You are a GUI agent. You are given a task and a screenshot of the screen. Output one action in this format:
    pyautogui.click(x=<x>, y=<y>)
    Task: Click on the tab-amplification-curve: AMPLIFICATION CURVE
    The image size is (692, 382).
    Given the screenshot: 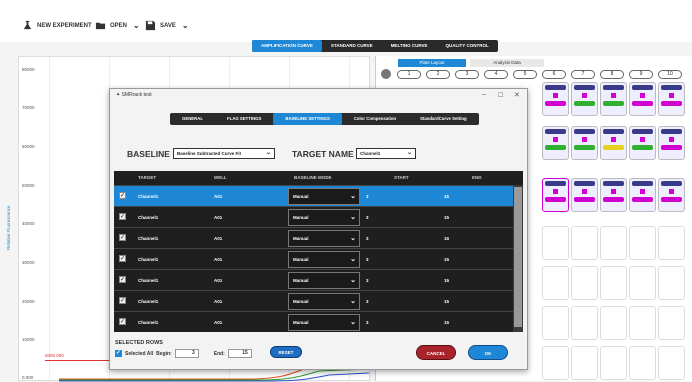 What is the action you would take?
    pyautogui.click(x=287, y=46)
    